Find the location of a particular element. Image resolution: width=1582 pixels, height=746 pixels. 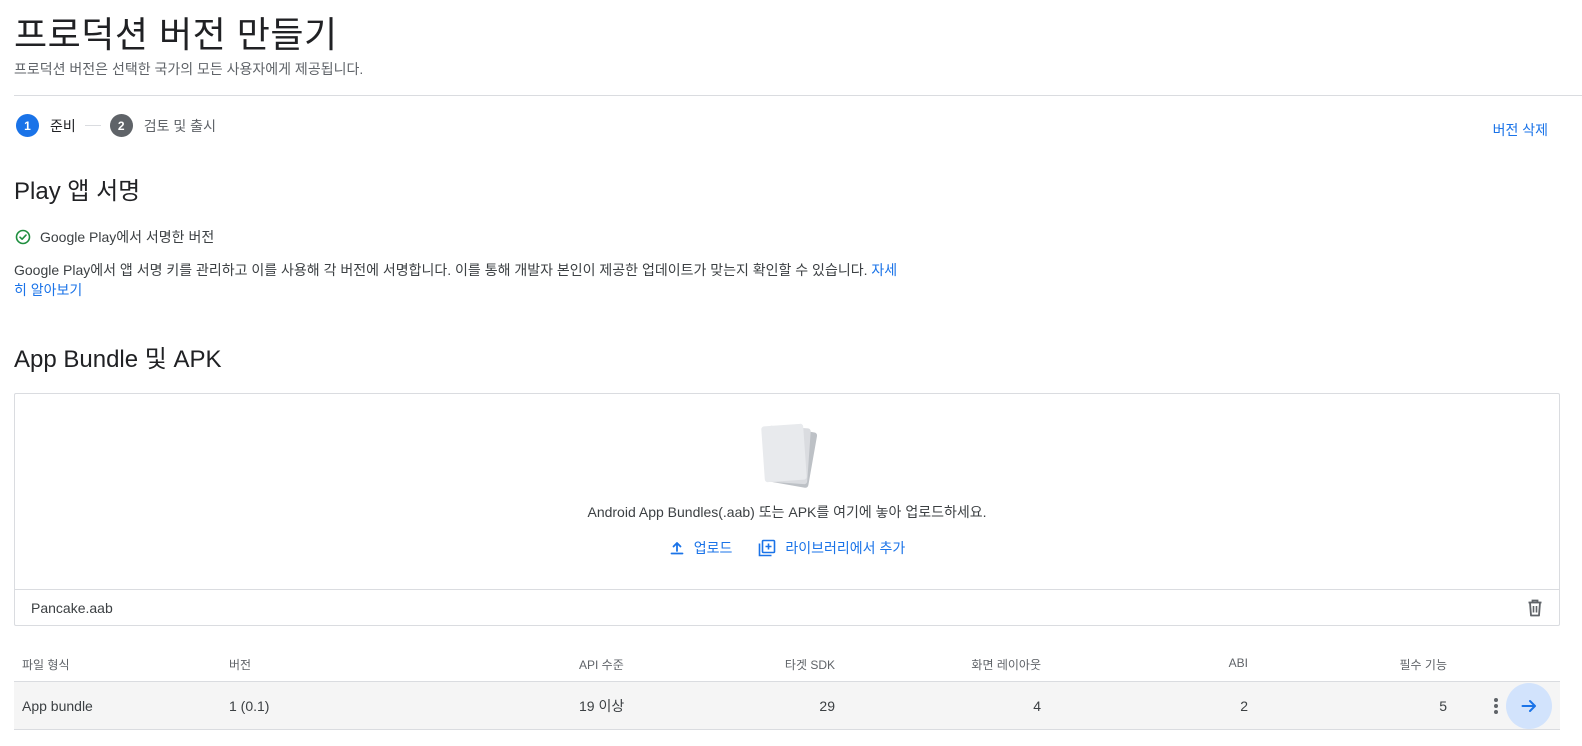

step-connector is located at coordinates (92, 125).